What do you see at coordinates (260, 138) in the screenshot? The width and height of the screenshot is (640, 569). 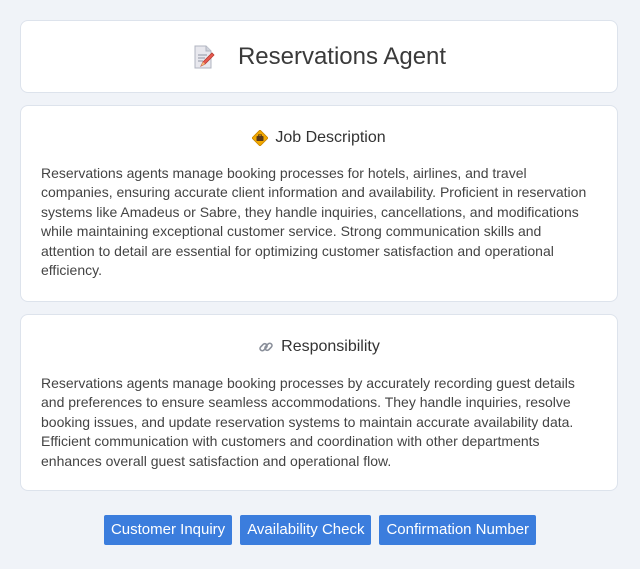 I see `briefcase-badge-icon` at bounding box center [260, 138].